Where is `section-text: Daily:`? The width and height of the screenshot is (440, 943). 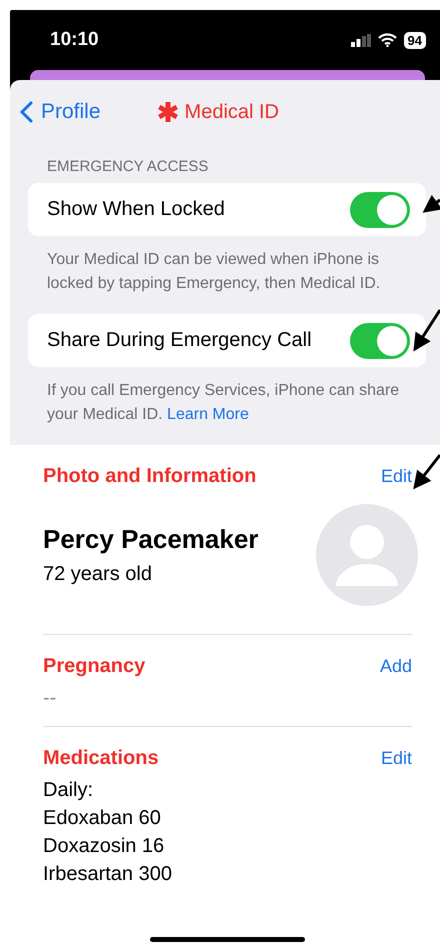
section-text: Daily: is located at coordinates (68, 790).